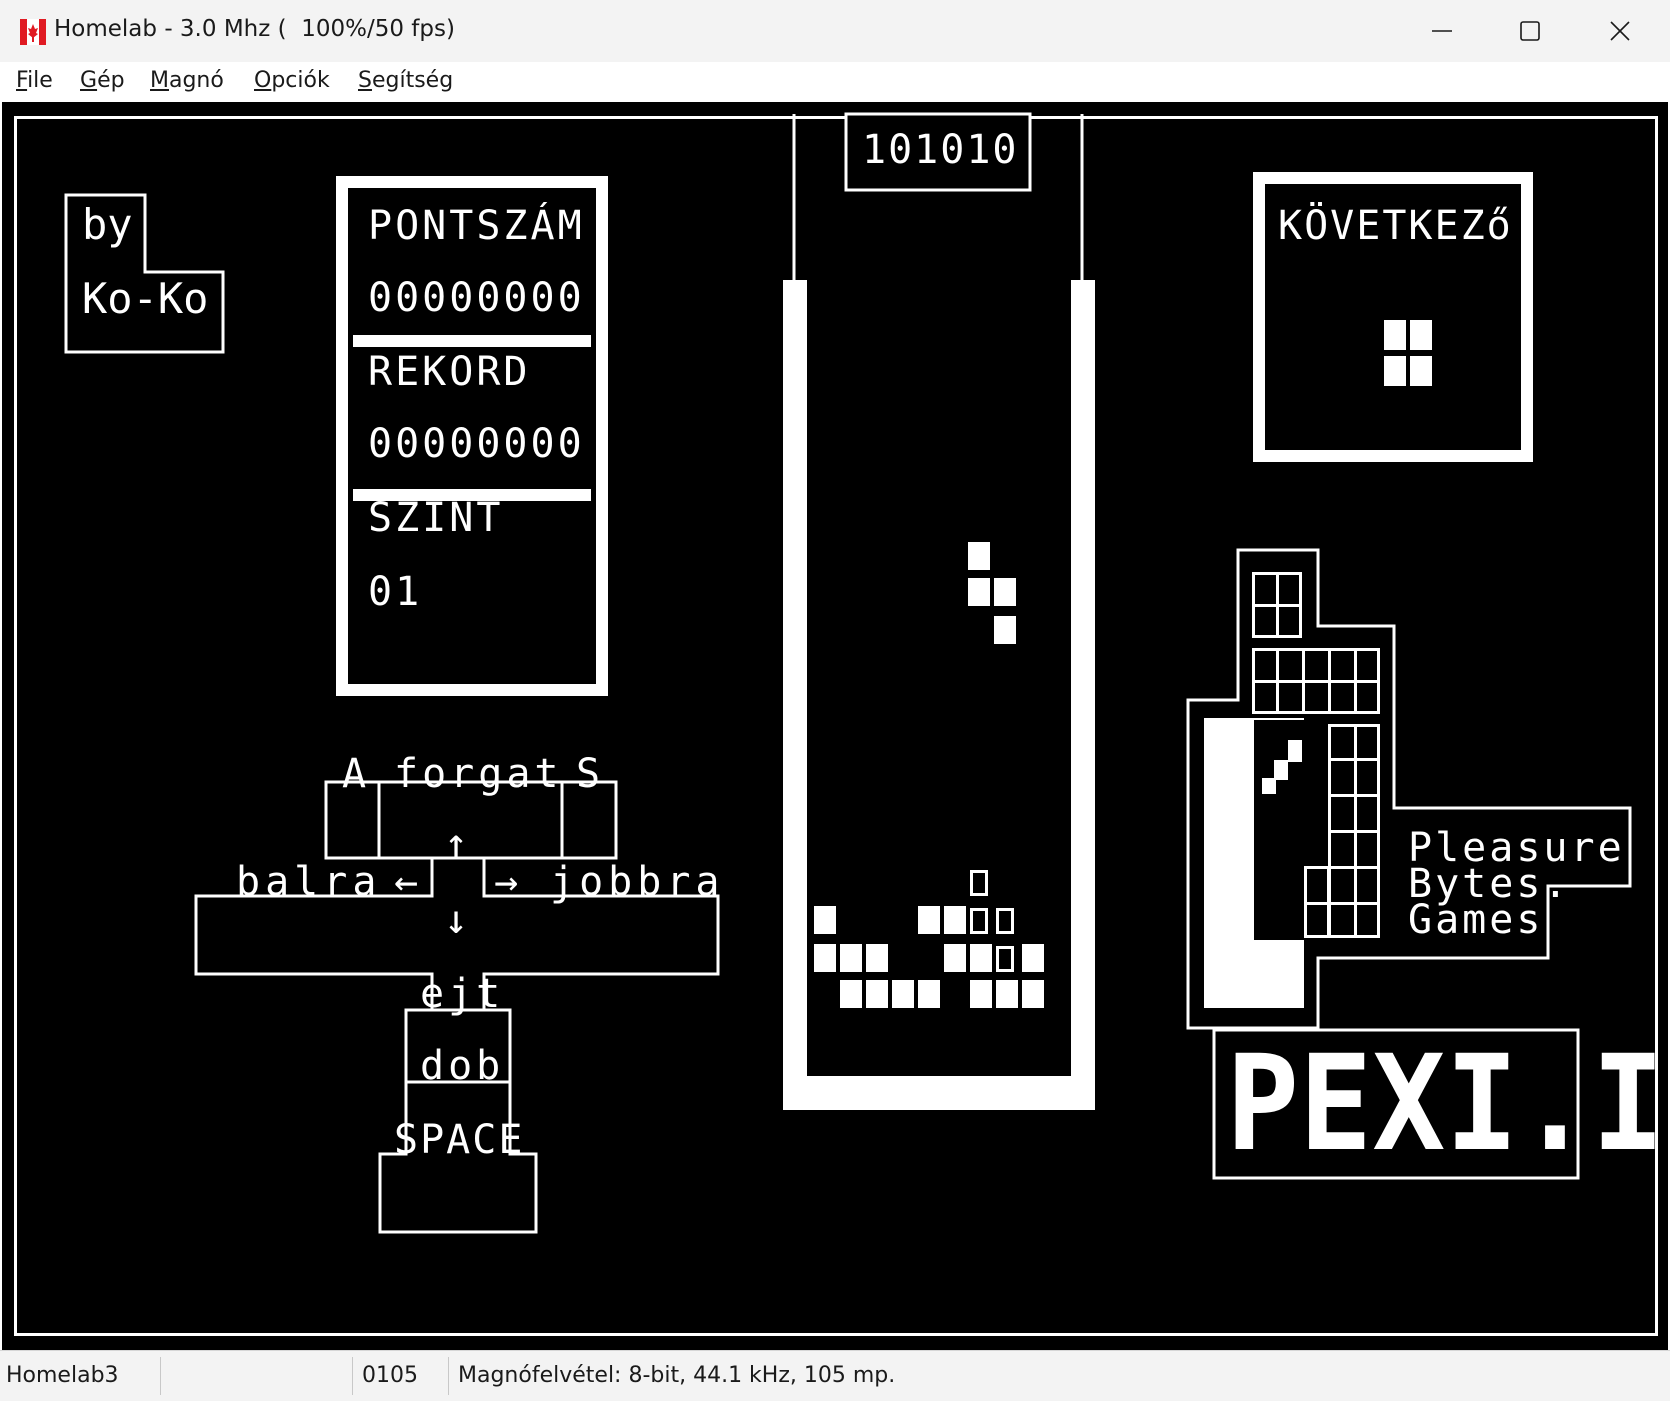 This screenshot has height=1401, width=1670. I want to click on minimize-icon, so click(1442, 31).